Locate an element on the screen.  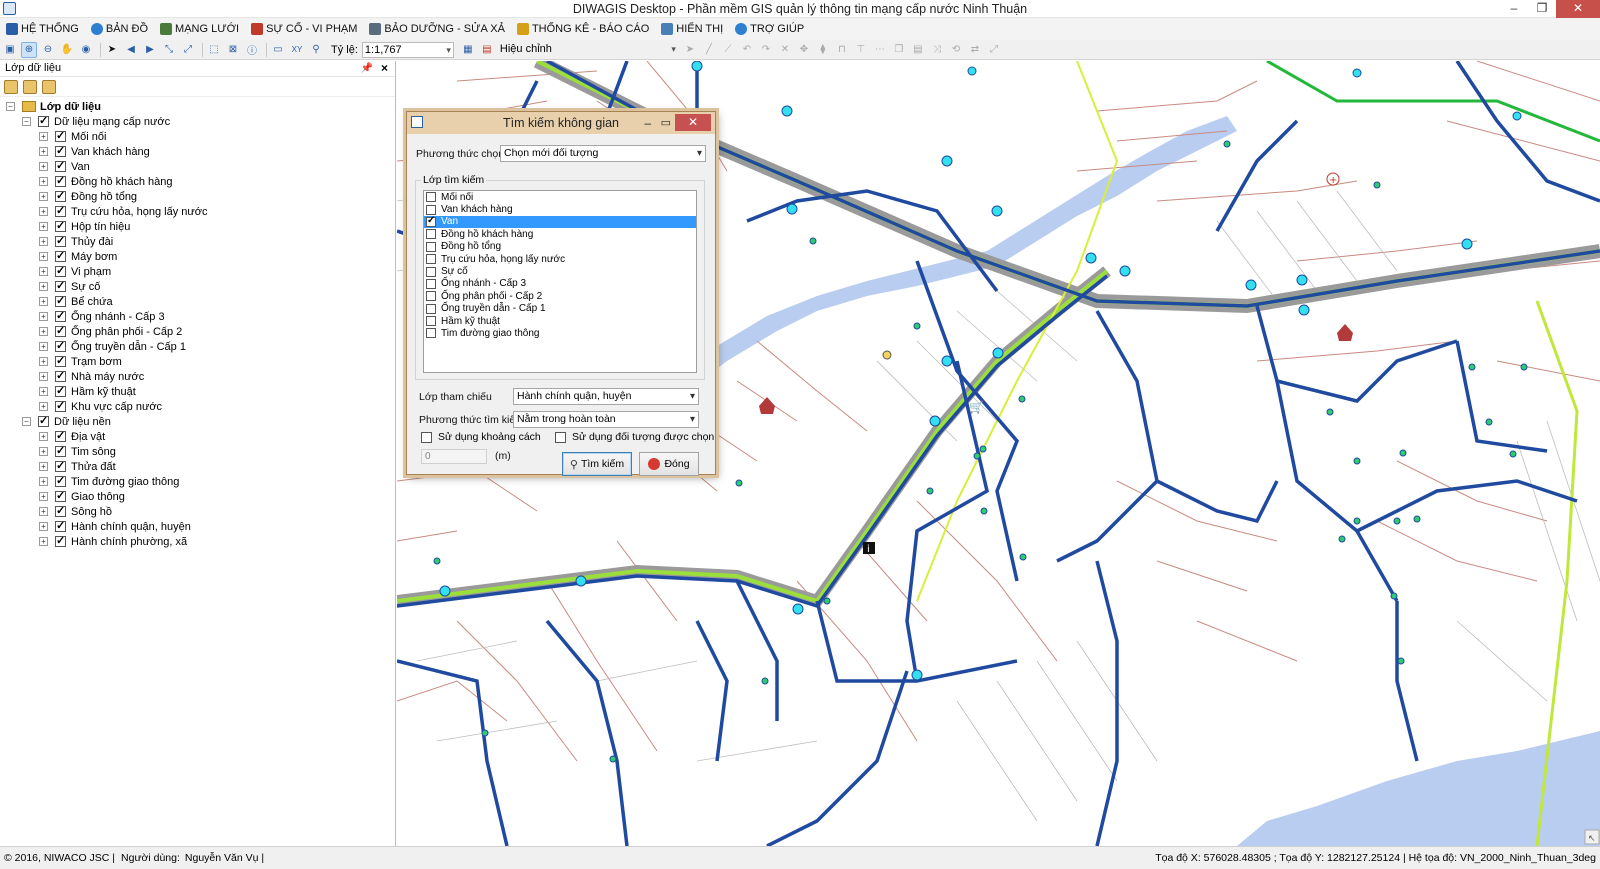
layer-item: + Giao thông is located at coordinates (200, 496).